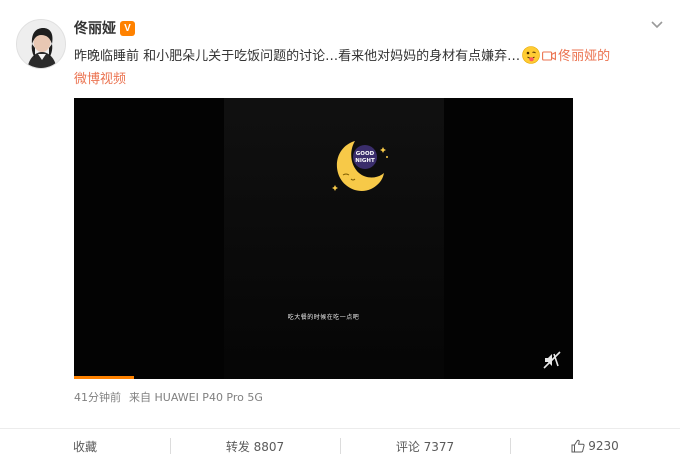  I want to click on like-button: 9230, so click(595, 446).